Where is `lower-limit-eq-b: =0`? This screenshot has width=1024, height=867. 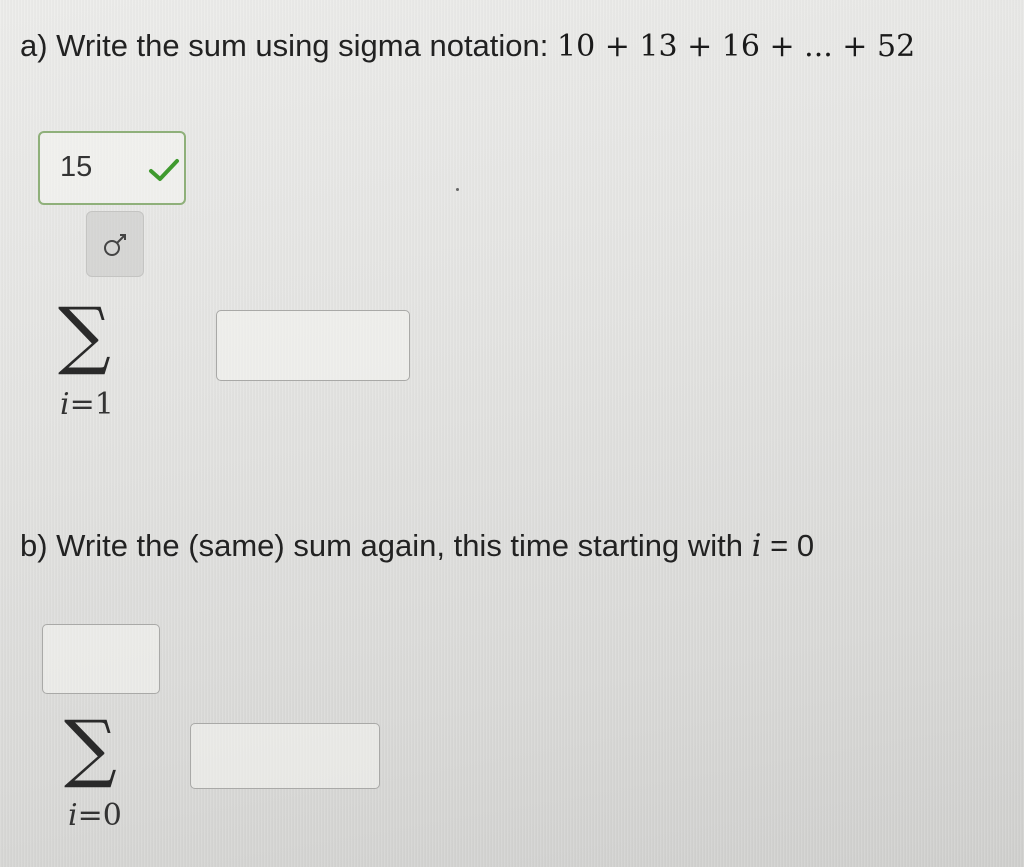 lower-limit-eq-b: =0 is located at coordinates (99, 815).